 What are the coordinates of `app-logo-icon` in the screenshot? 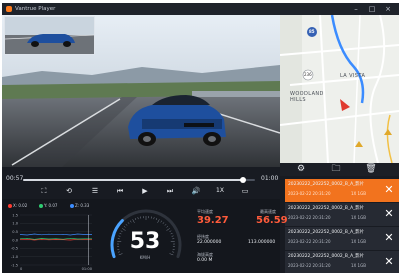 It's located at (9, 9).